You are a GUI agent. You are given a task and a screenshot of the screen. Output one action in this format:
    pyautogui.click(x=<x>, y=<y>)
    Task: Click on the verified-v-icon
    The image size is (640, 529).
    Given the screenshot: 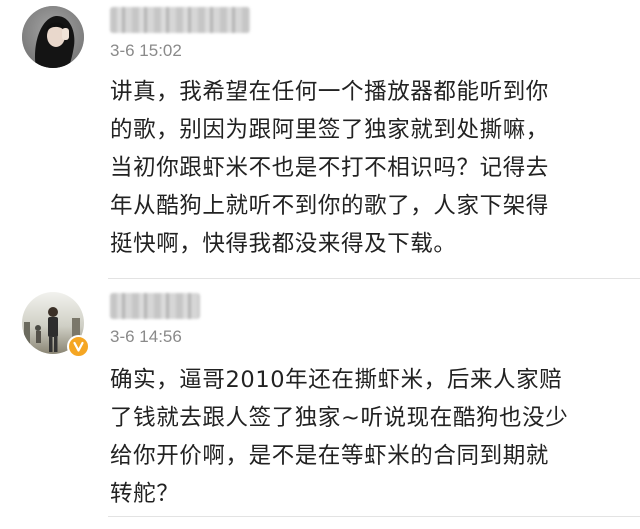 What is the action you would take?
    pyautogui.click(x=78, y=346)
    